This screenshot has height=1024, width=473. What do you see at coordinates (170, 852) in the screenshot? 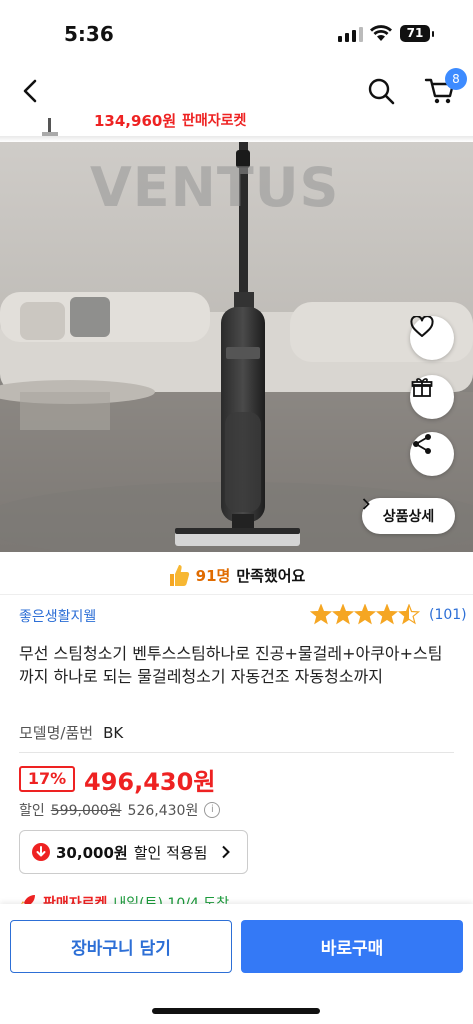
I see `coupon-text: 할인 적용됨` at bounding box center [170, 852].